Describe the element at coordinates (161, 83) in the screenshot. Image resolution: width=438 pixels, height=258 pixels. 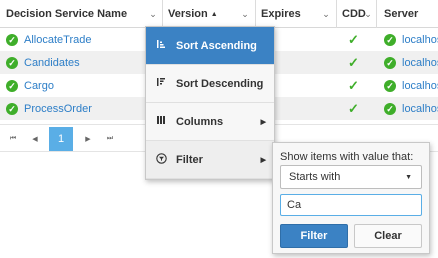
I see `sort-descending-icon` at that location.